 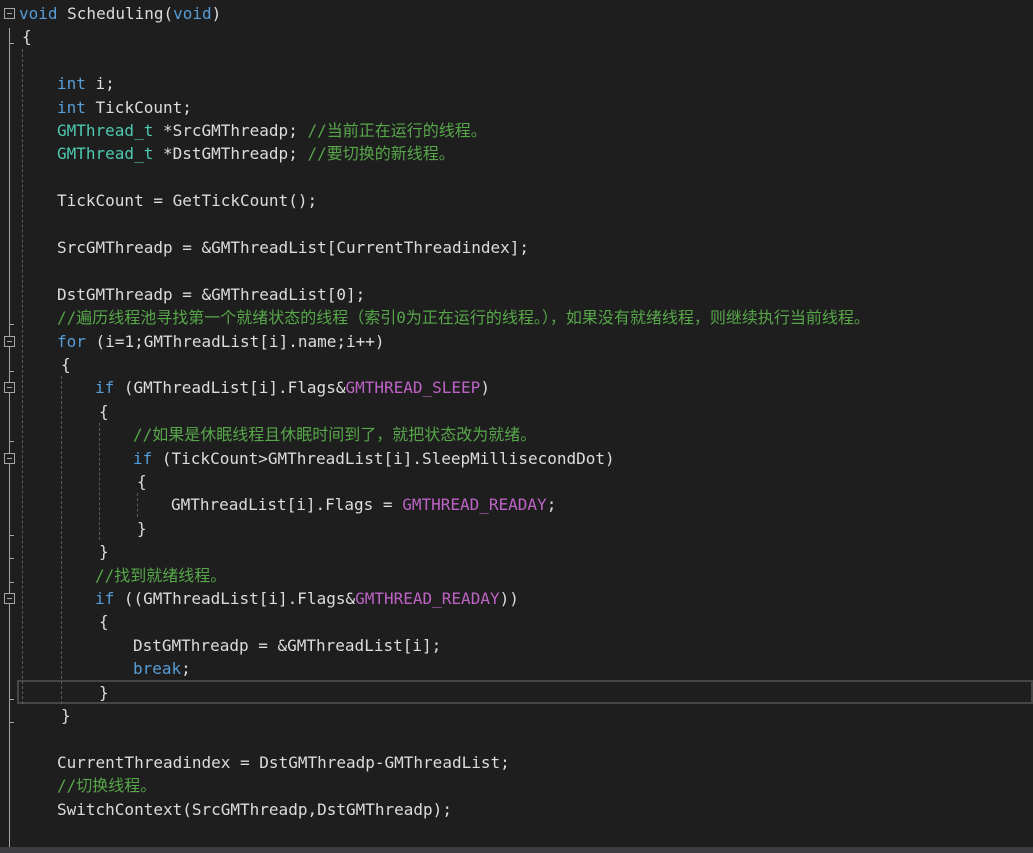 What do you see at coordinates (509, 598) in the screenshot?
I see `code-token: ))` at bounding box center [509, 598].